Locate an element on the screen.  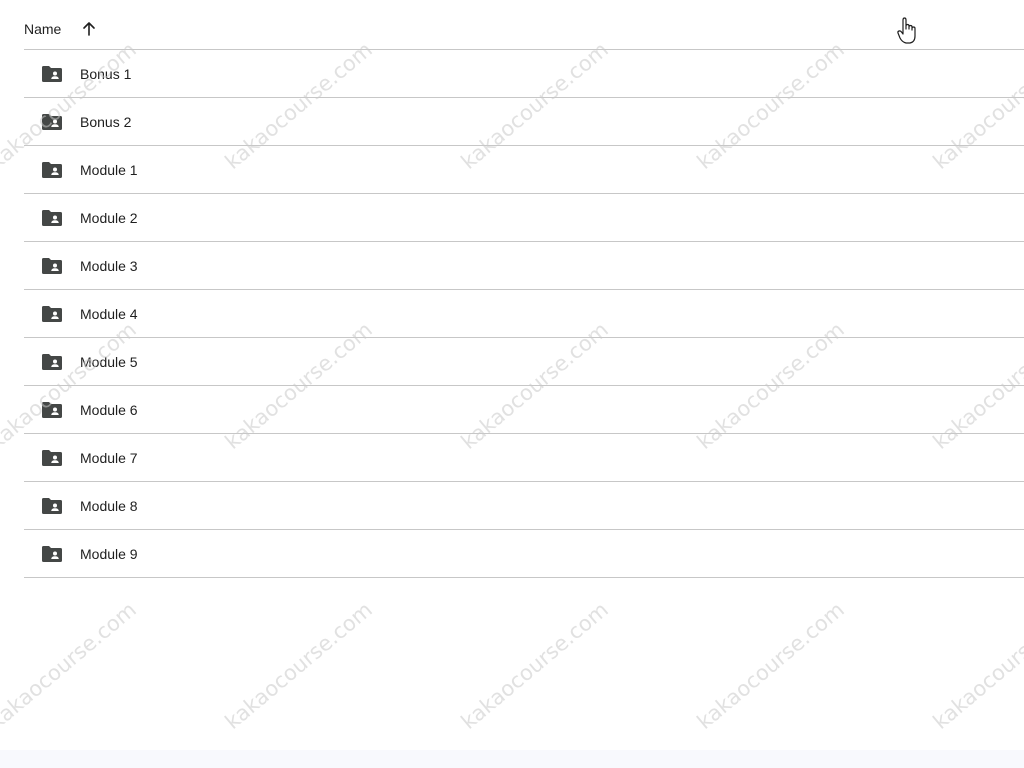
folder-name: Module 8 is located at coordinates (109, 505).